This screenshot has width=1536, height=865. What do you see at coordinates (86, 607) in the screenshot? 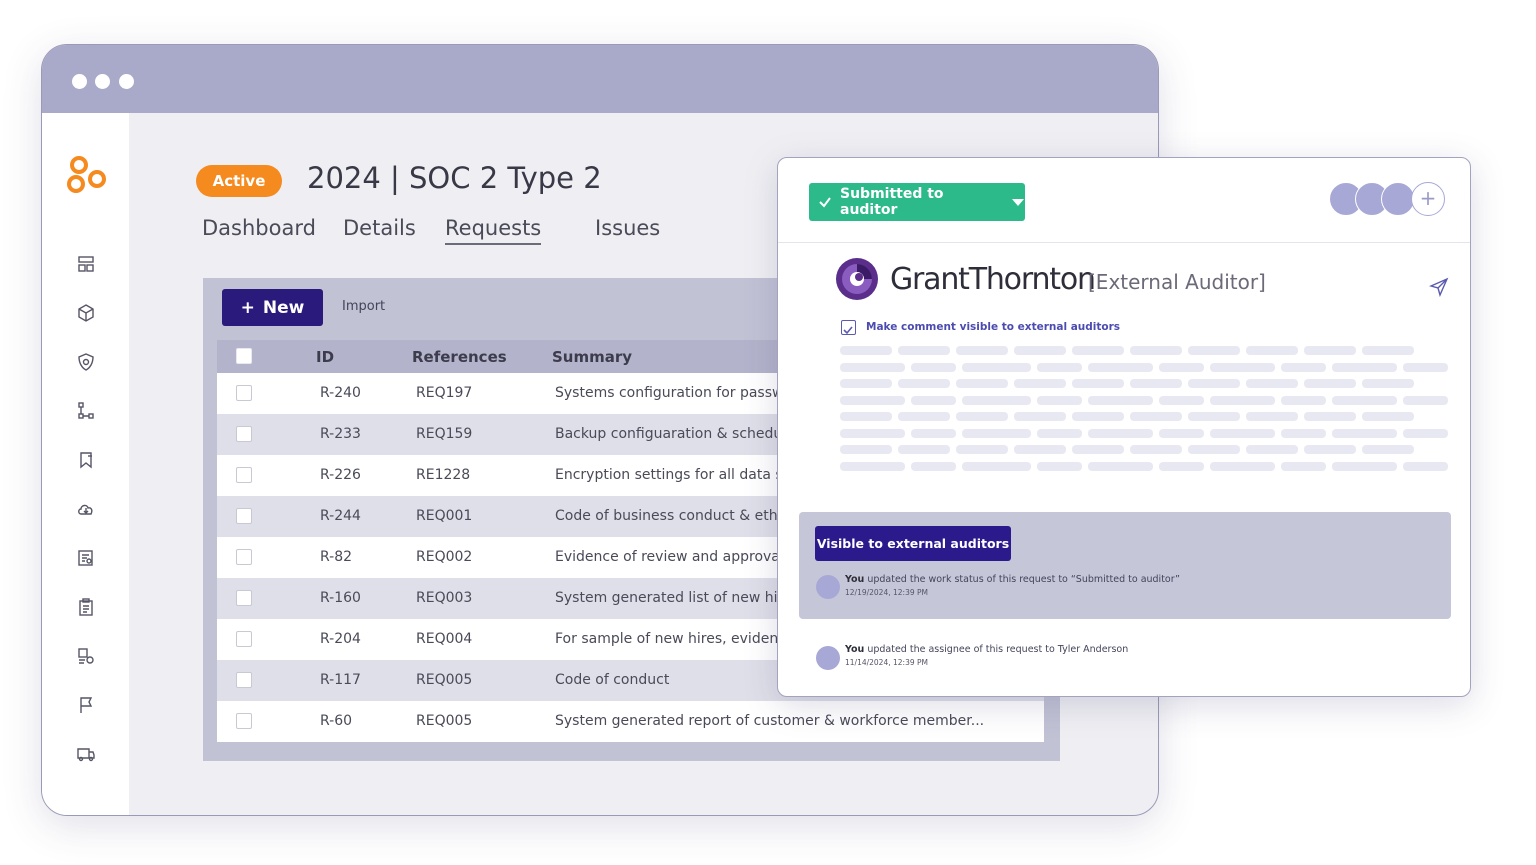
I see `clipboard-icon` at bounding box center [86, 607].